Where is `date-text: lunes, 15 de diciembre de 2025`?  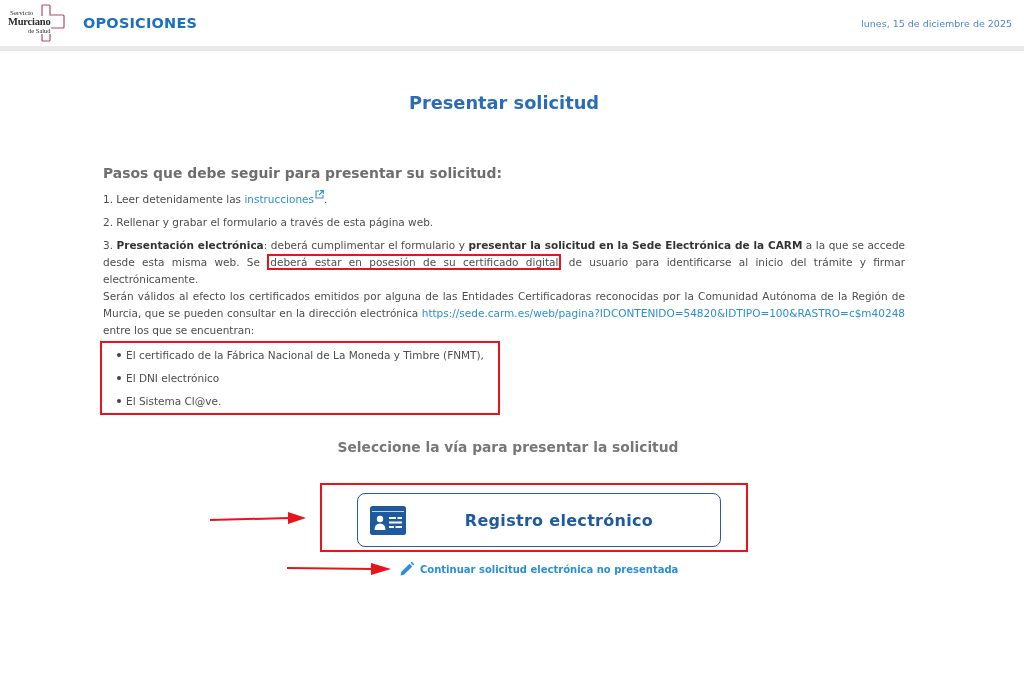 date-text: lunes, 15 de diciembre de 2025 is located at coordinates (936, 23).